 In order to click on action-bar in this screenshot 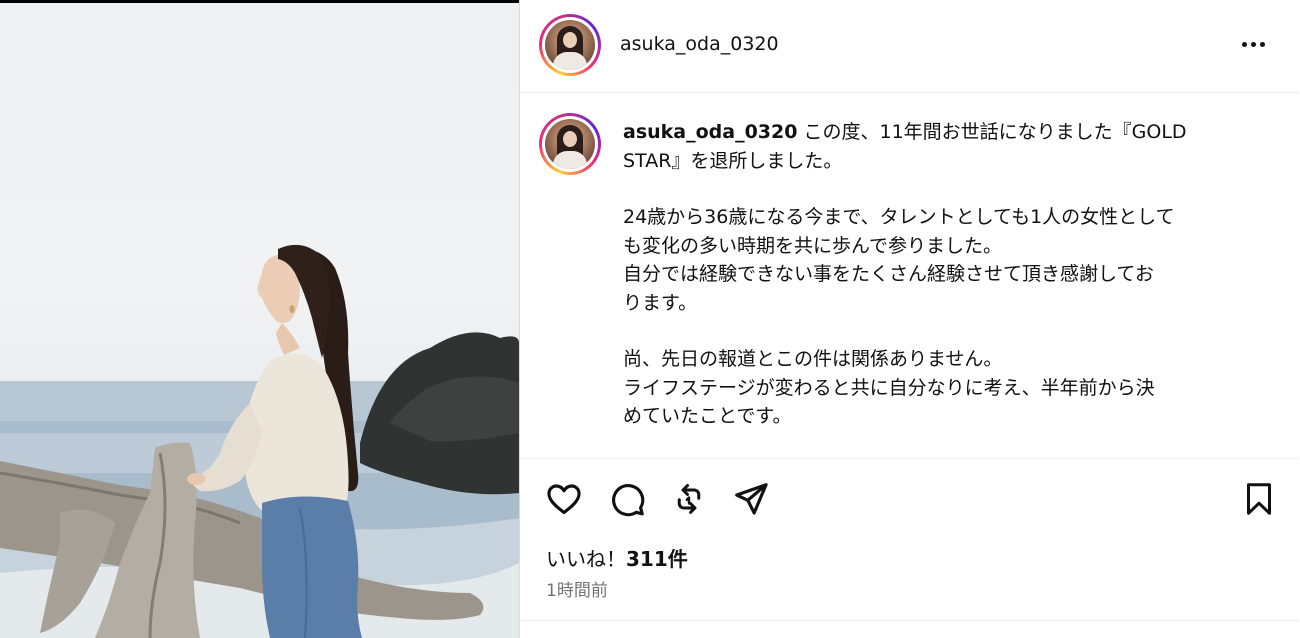, I will do `click(909, 500)`.